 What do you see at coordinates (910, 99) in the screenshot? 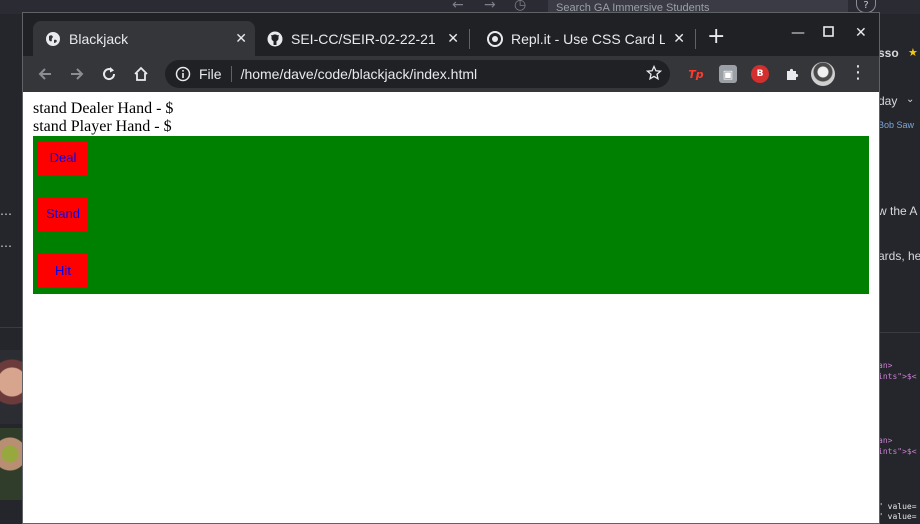
I see `background-chevron-down-icon: ⌄` at bounding box center [910, 99].